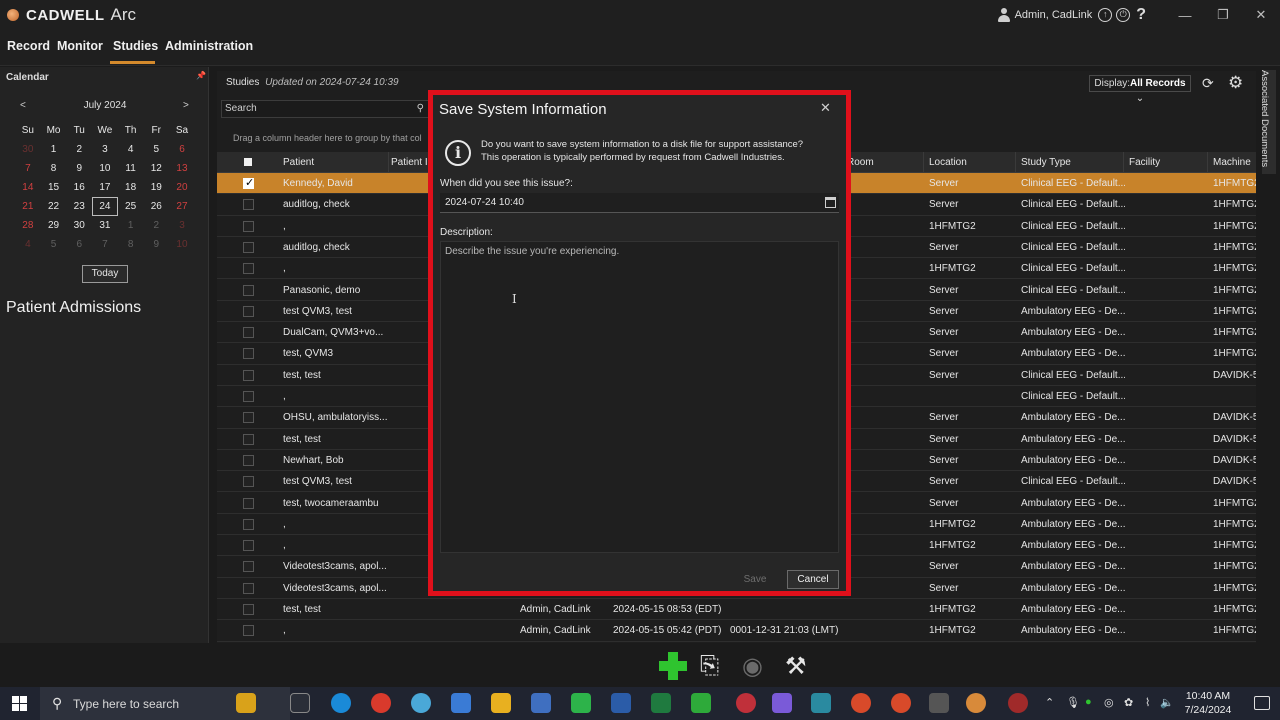 The width and height of the screenshot is (1280, 720). I want to click on column-study-type: Study Type, so click(1046, 162).